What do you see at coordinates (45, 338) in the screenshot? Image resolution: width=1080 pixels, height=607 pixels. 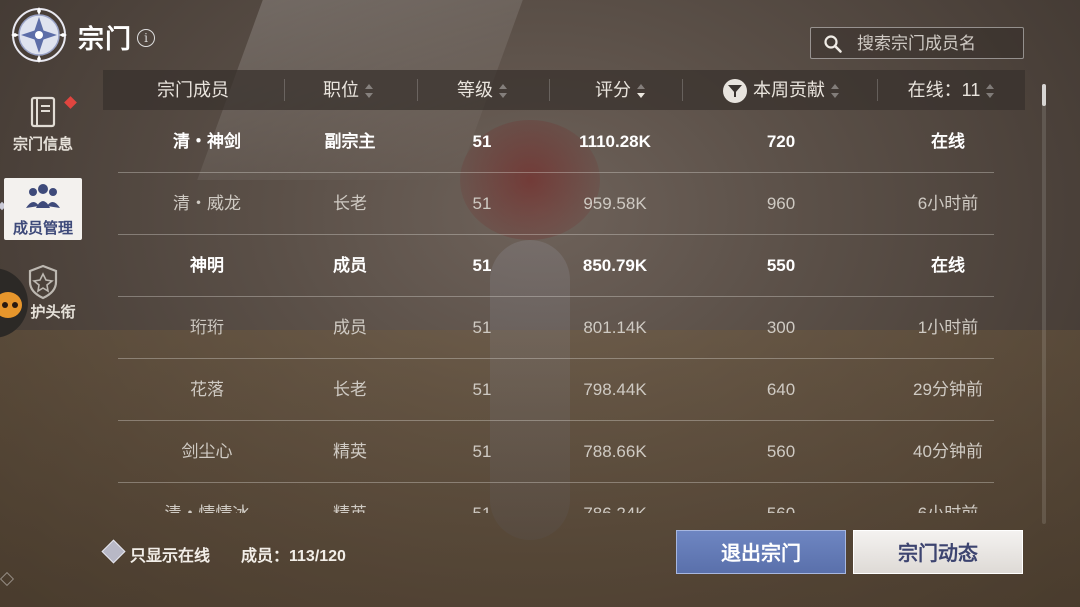 I see `sidebar: 宗门信息 成员管理 护头衔` at bounding box center [45, 338].